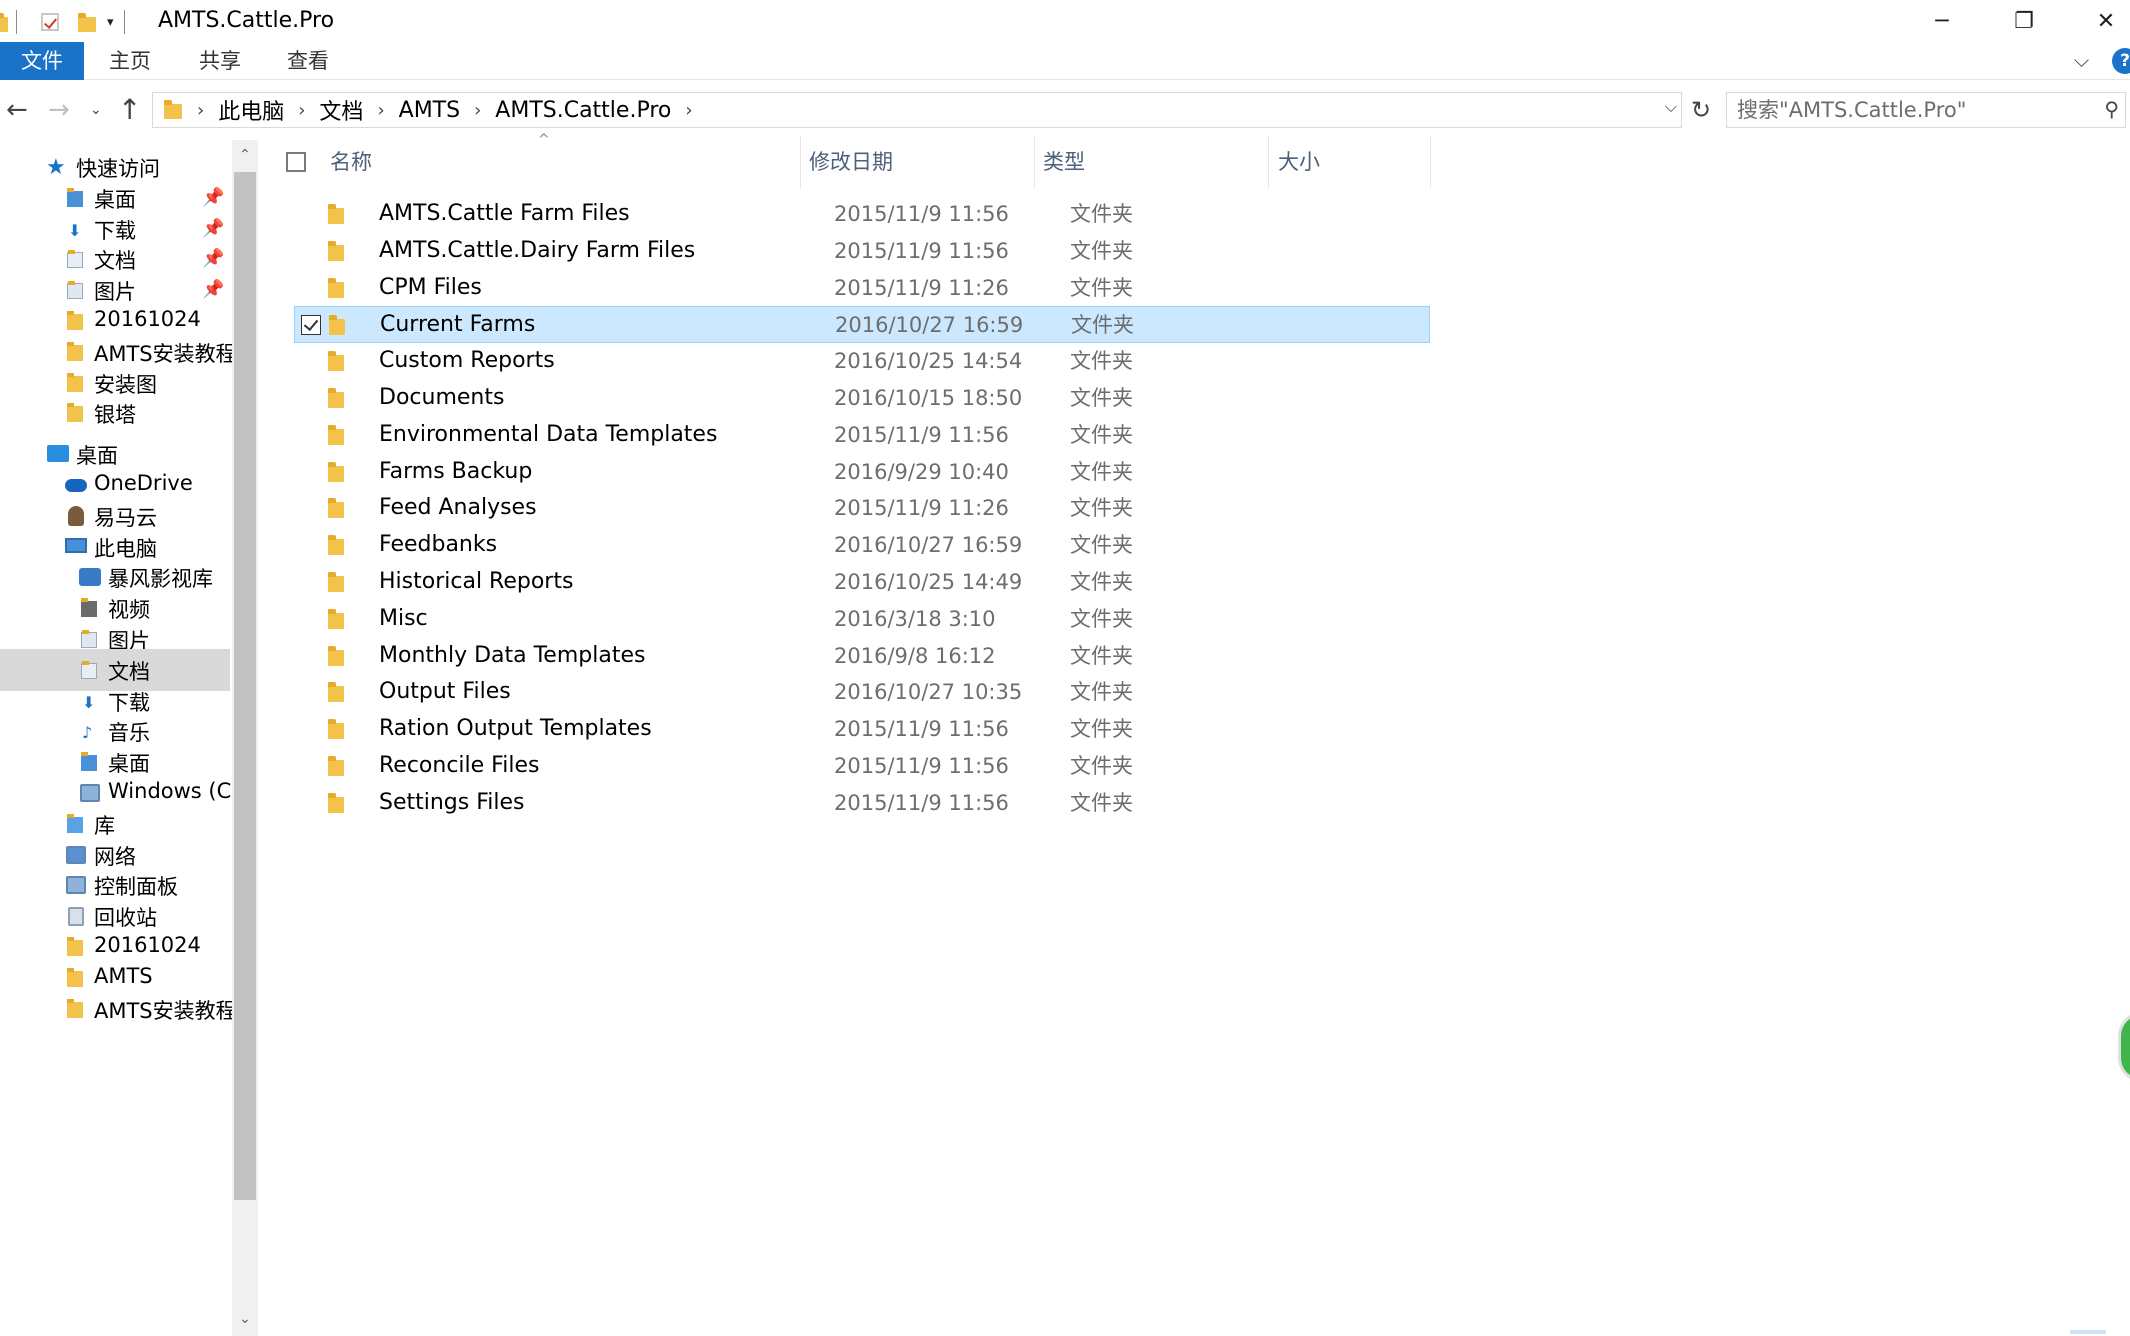 The width and height of the screenshot is (2130, 1336). I want to click on file-row: Current Farms 2016/10/27 16:59 文件夹, so click(862, 325).